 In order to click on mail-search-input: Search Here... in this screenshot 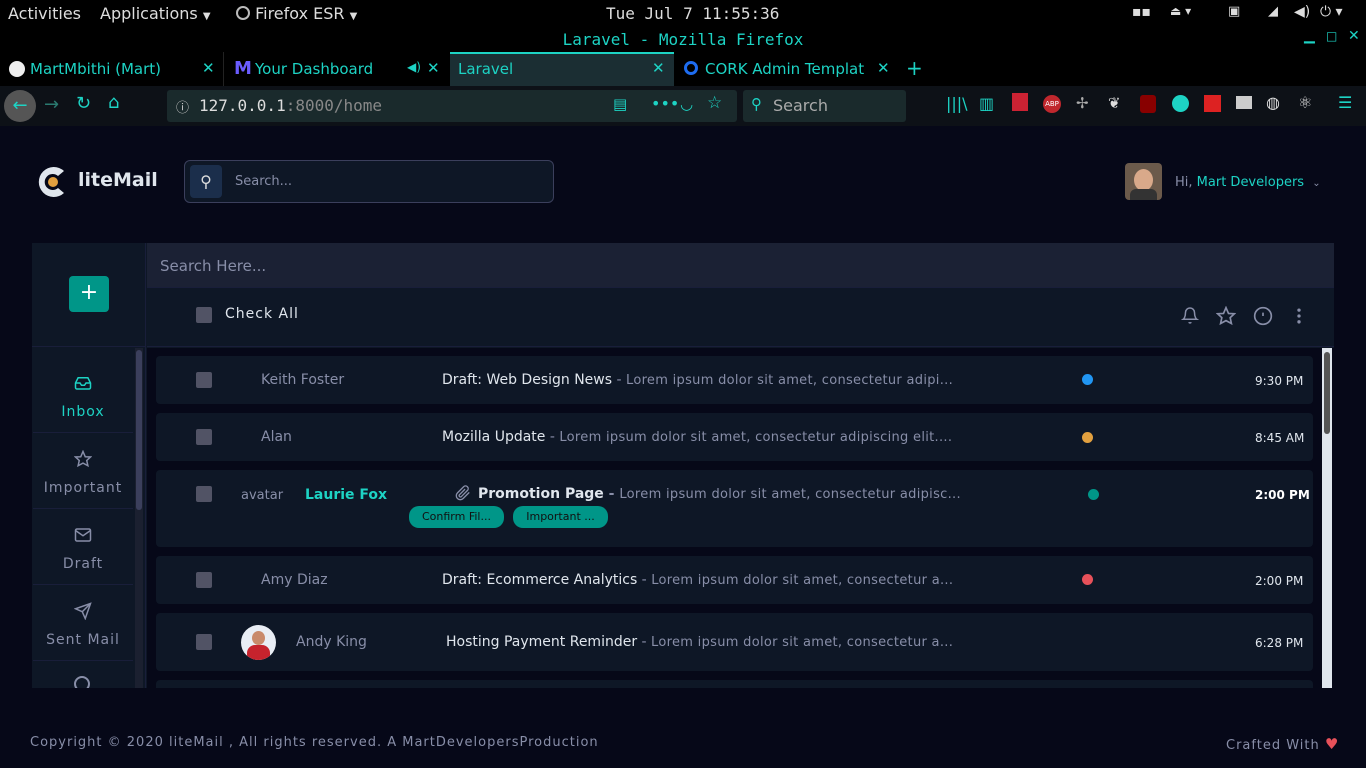, I will do `click(740, 265)`.